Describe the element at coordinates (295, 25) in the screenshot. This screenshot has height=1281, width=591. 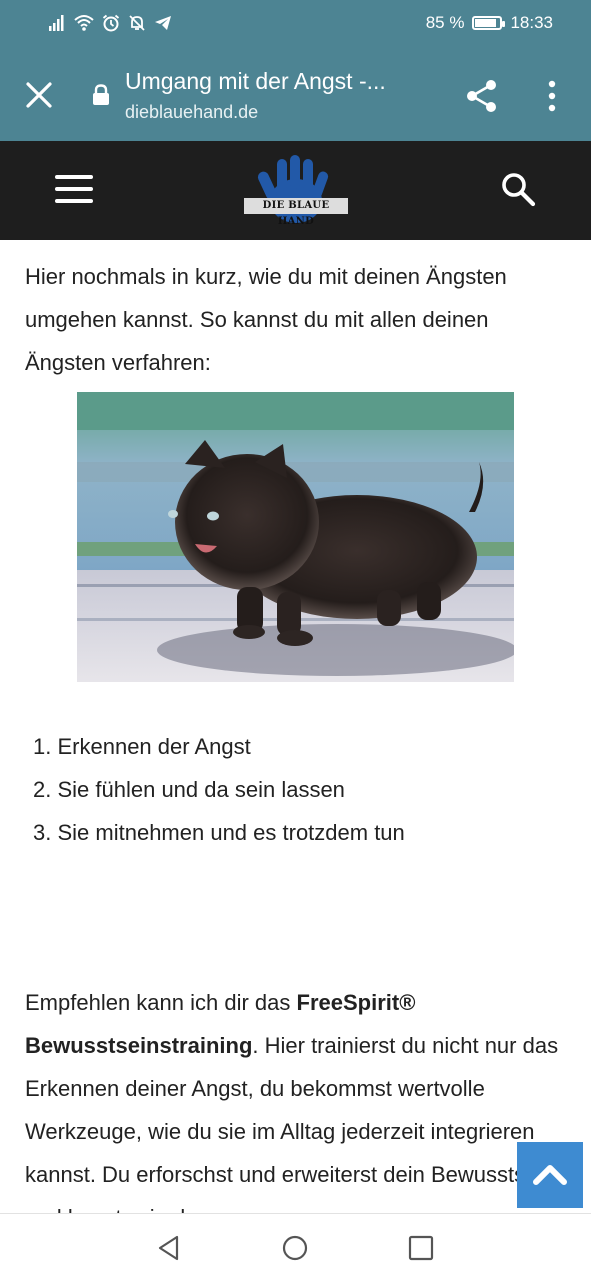
I see `status-bar: 85 % 18:33` at that location.